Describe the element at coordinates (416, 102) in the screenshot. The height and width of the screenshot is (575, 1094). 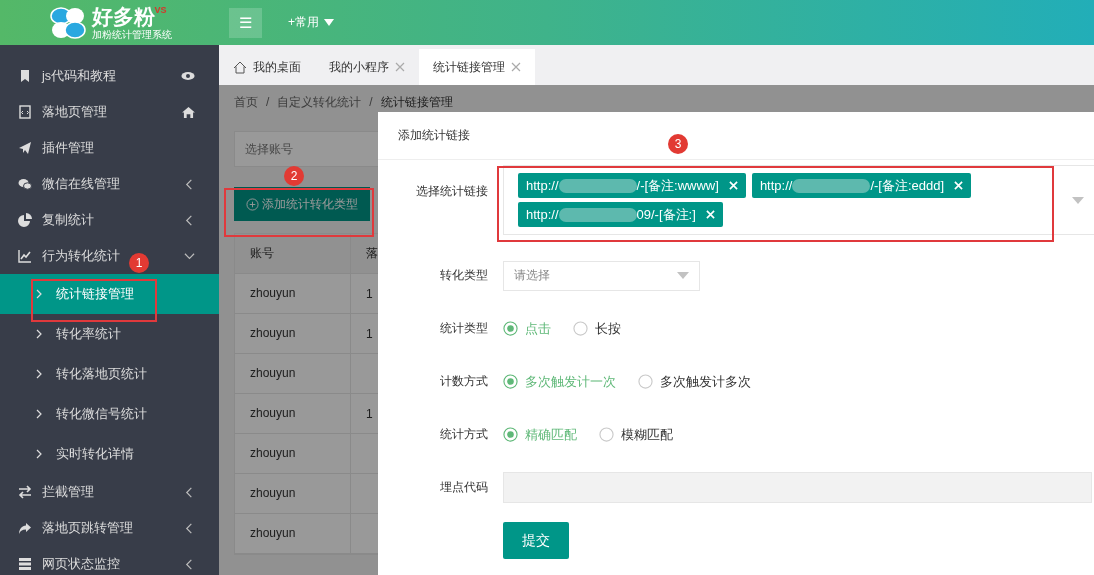
I see `breadcrumb-current: 统计链接管理` at that location.